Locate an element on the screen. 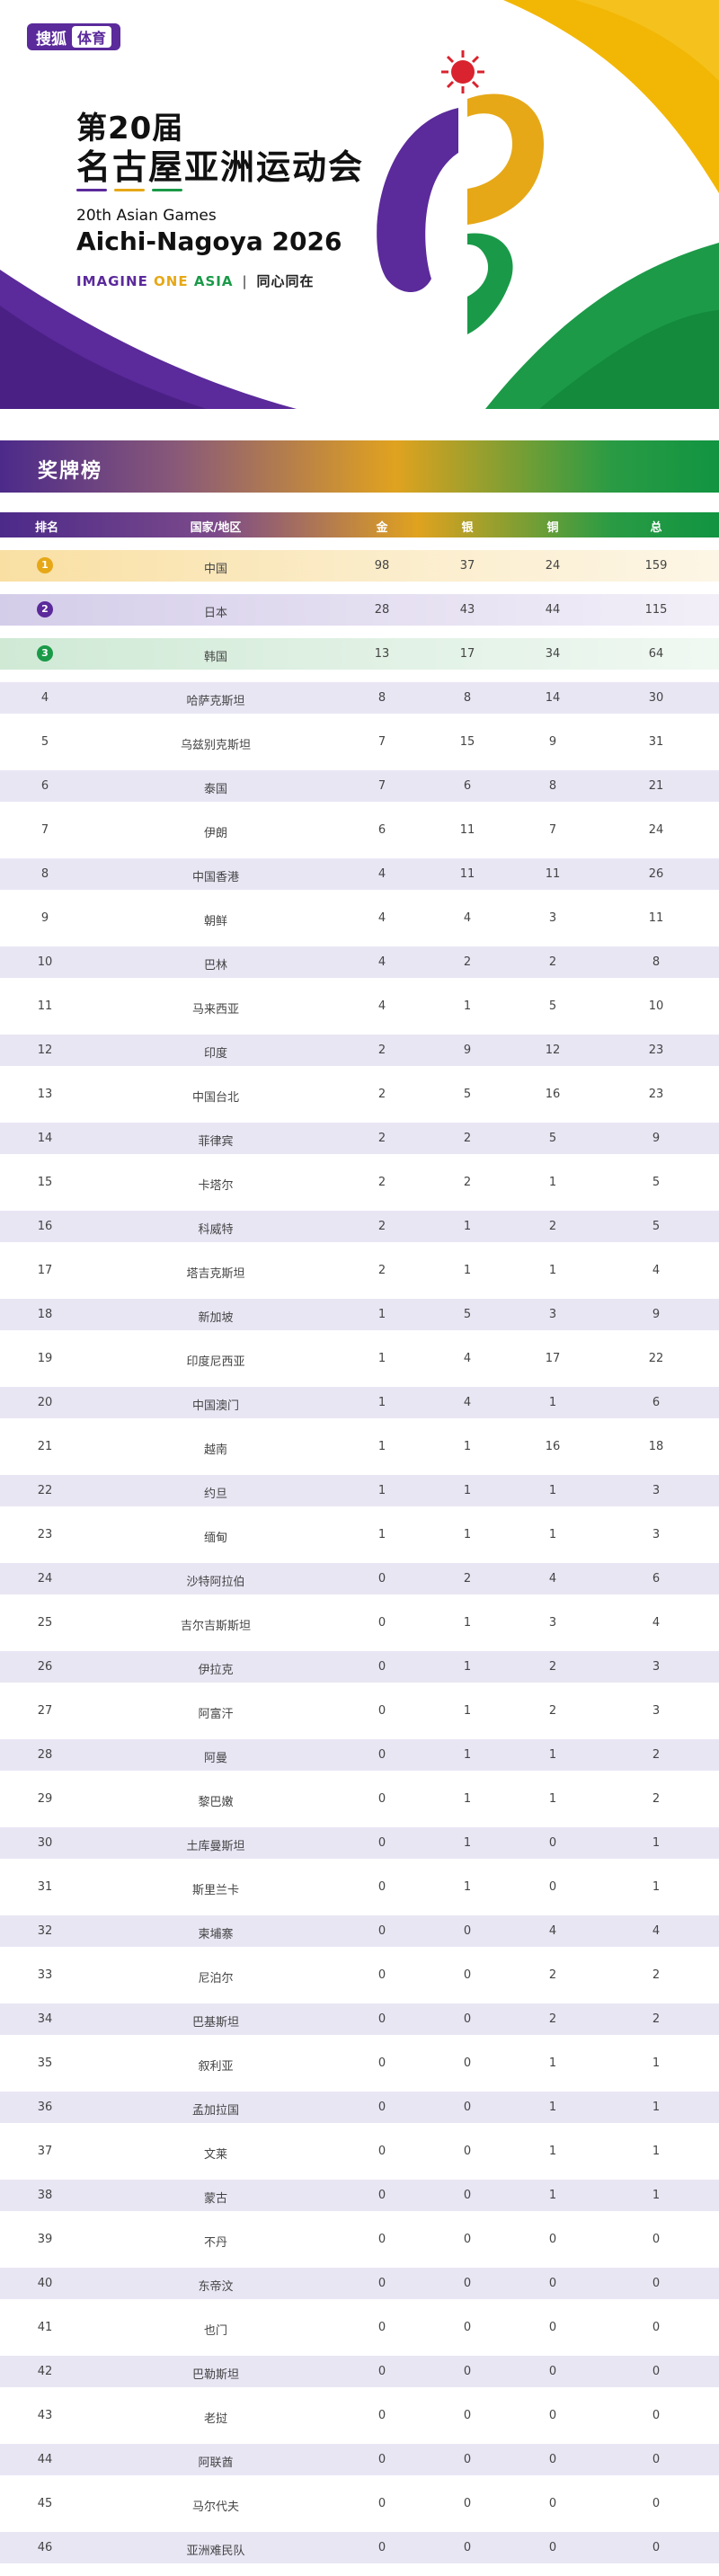 The image size is (719, 2576). logo-green-shape is located at coordinates (490, 283).